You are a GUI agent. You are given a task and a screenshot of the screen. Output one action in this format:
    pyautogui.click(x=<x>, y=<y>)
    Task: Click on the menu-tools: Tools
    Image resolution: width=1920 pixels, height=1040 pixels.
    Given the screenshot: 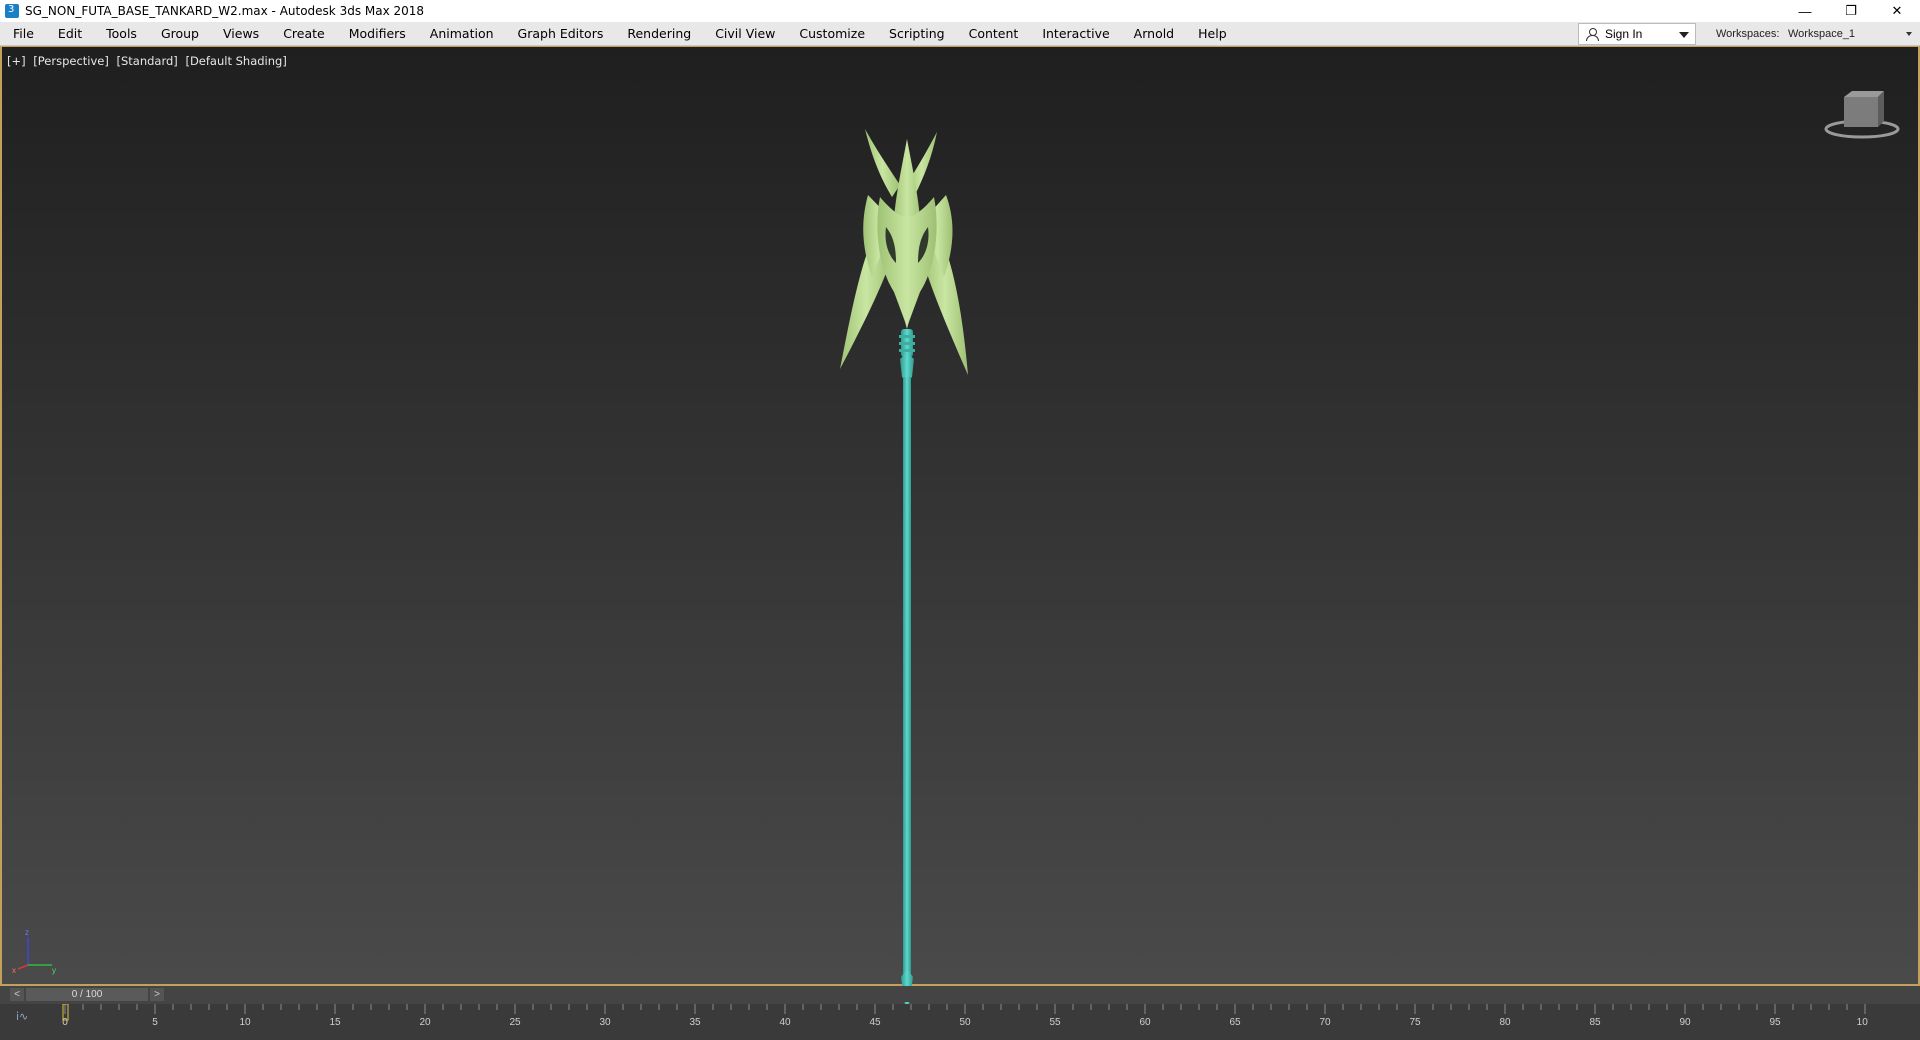 What is the action you would take?
    pyautogui.click(x=121, y=34)
    